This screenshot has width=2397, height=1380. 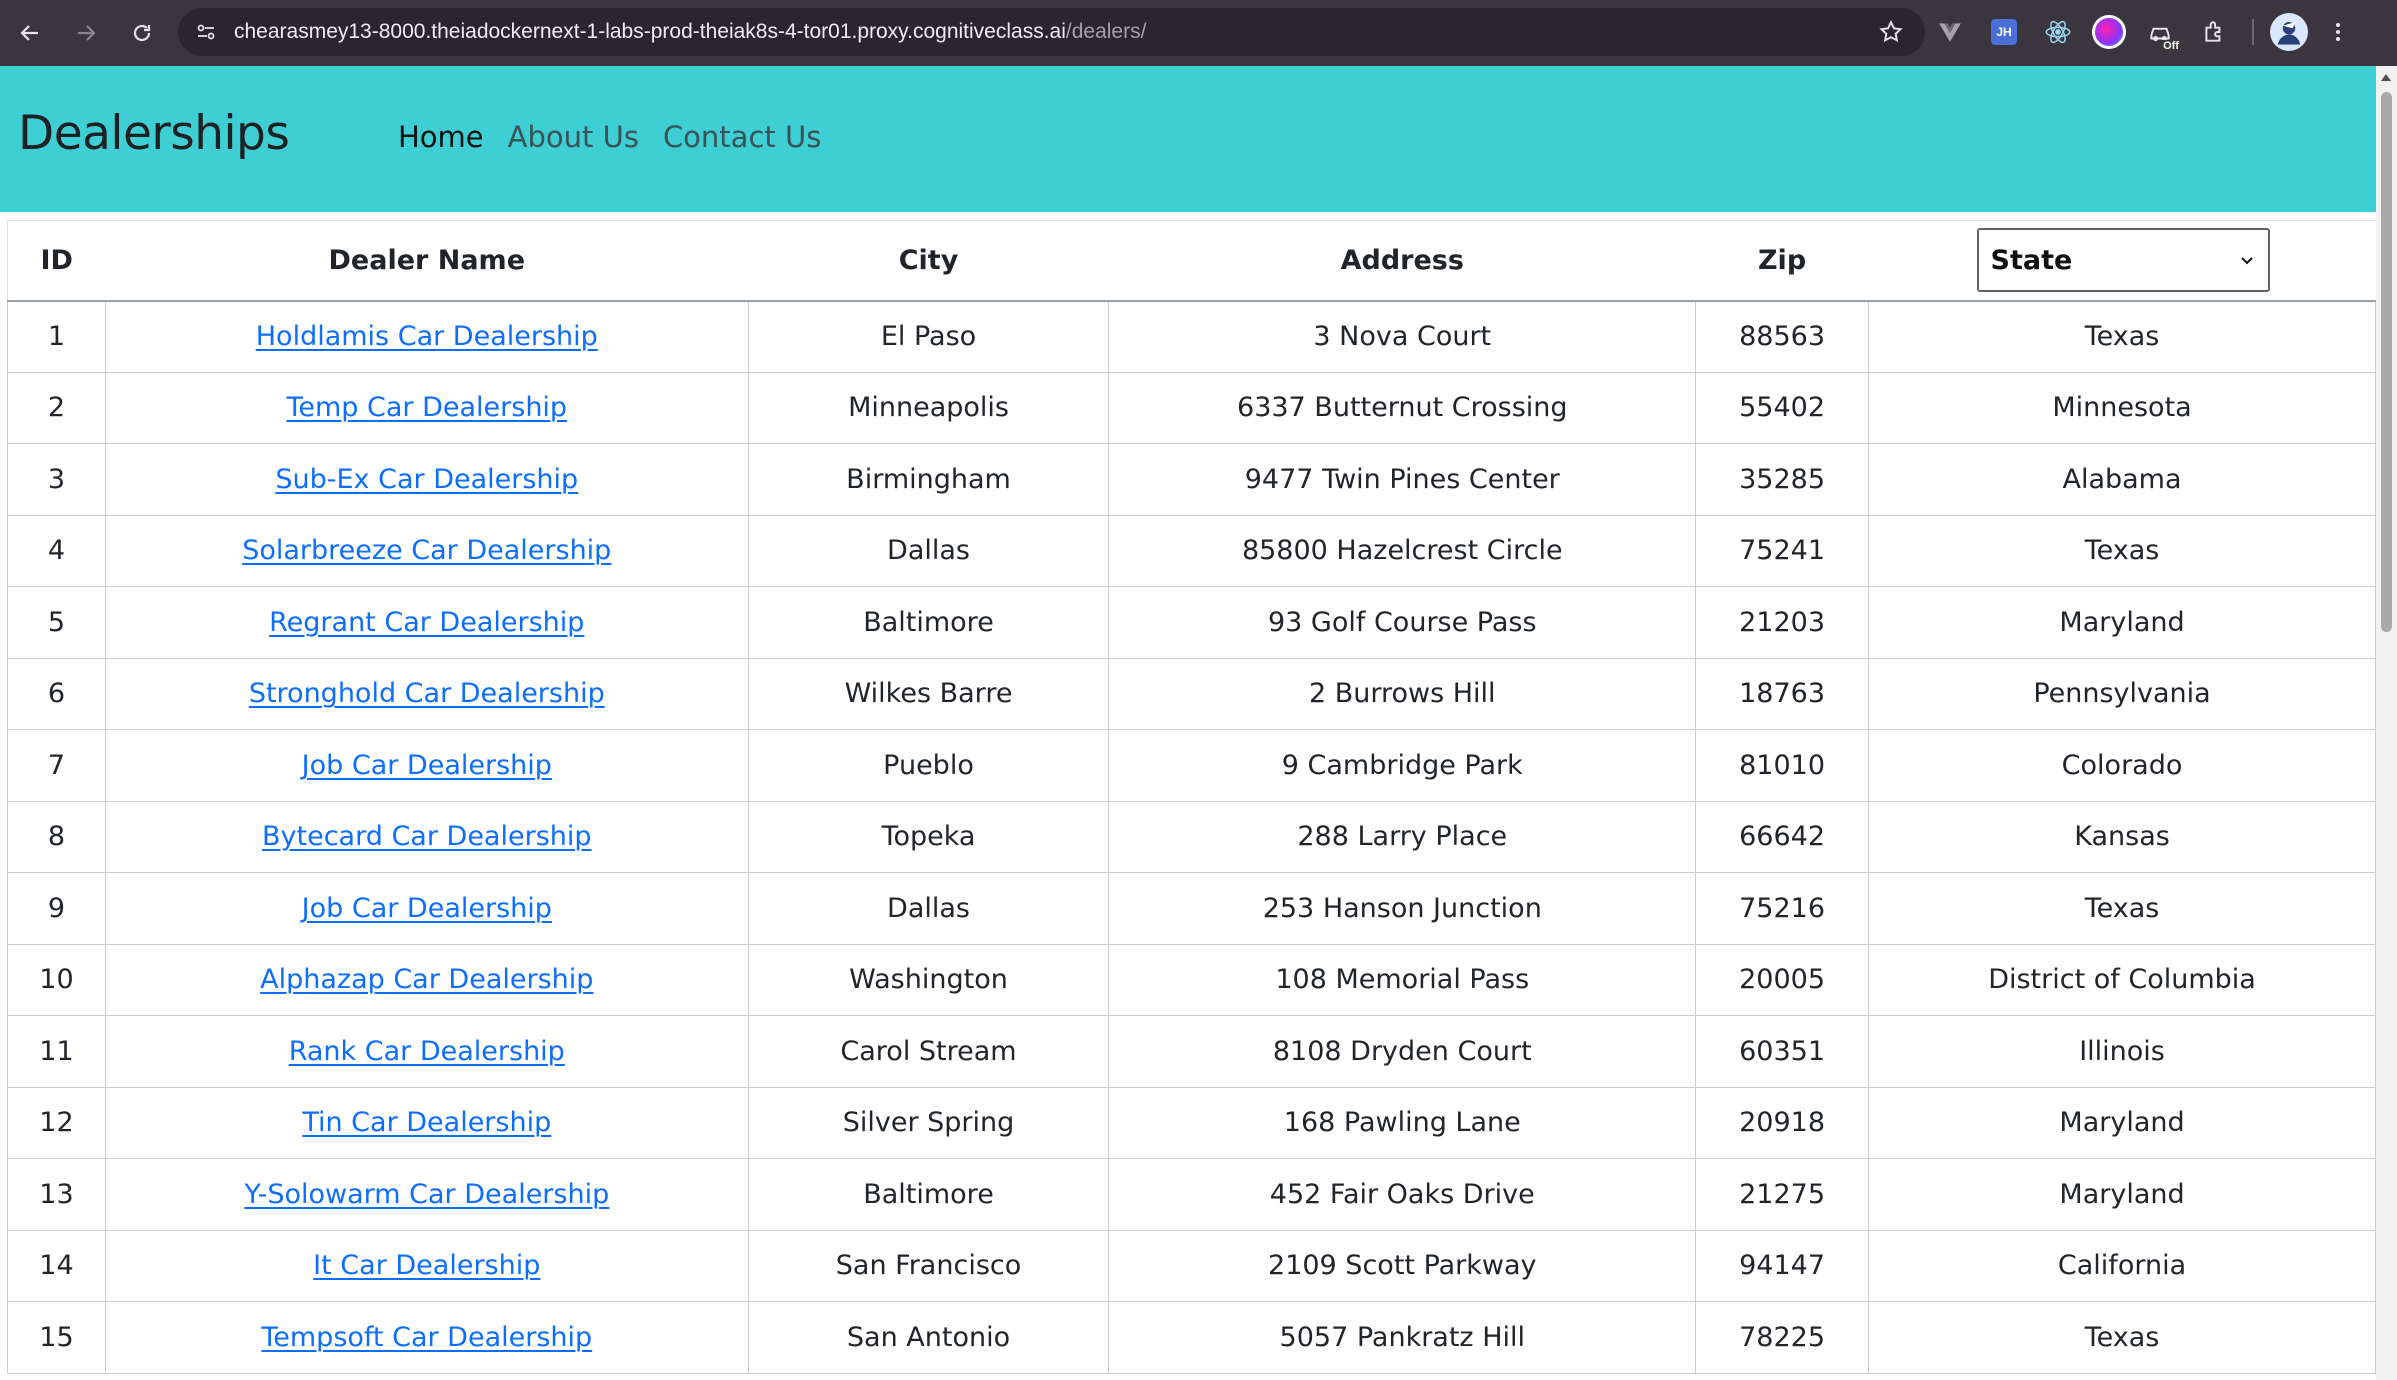 I want to click on cell-zip: 78225, so click(x=1782, y=1337).